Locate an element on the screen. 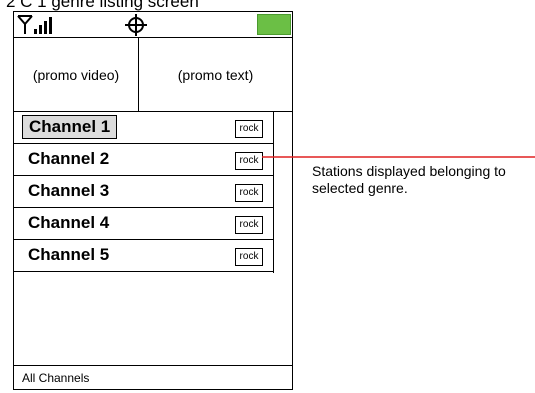 The height and width of the screenshot is (393, 535). signal-bars-icon is located at coordinates (34, 24).